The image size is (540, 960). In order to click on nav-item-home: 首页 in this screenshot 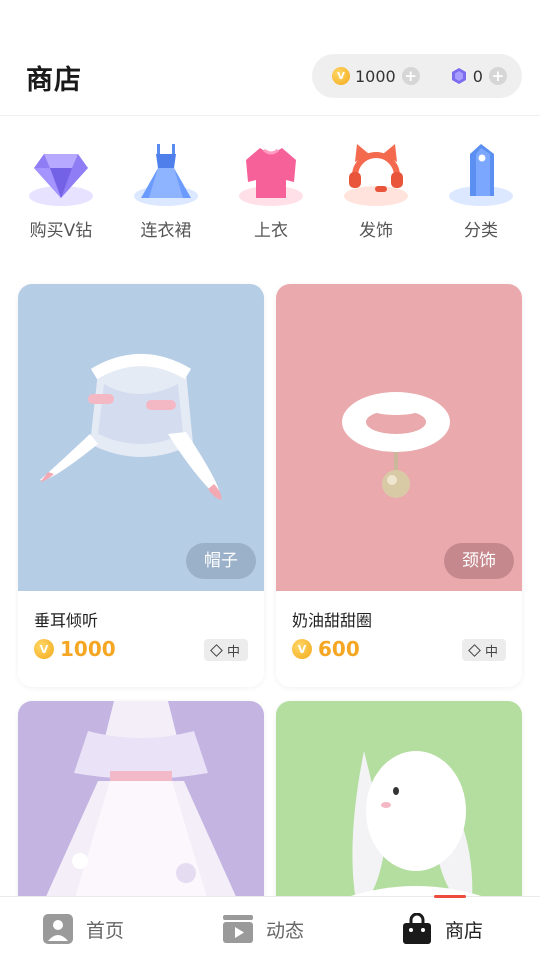, I will do `click(83, 928)`.